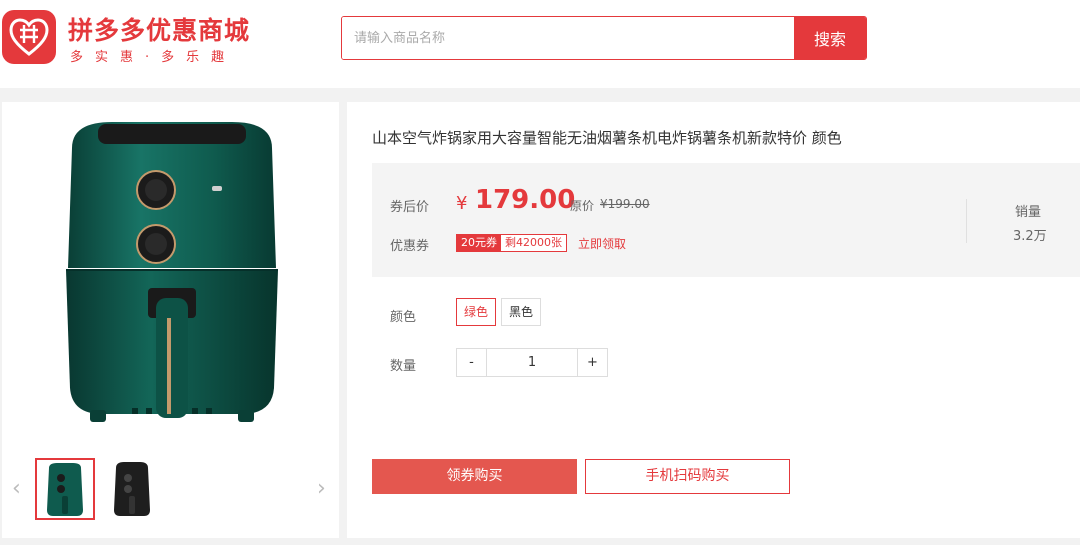 The width and height of the screenshot is (1080, 545). What do you see at coordinates (403, 317) in the screenshot?
I see `color-label: 颜色` at bounding box center [403, 317].